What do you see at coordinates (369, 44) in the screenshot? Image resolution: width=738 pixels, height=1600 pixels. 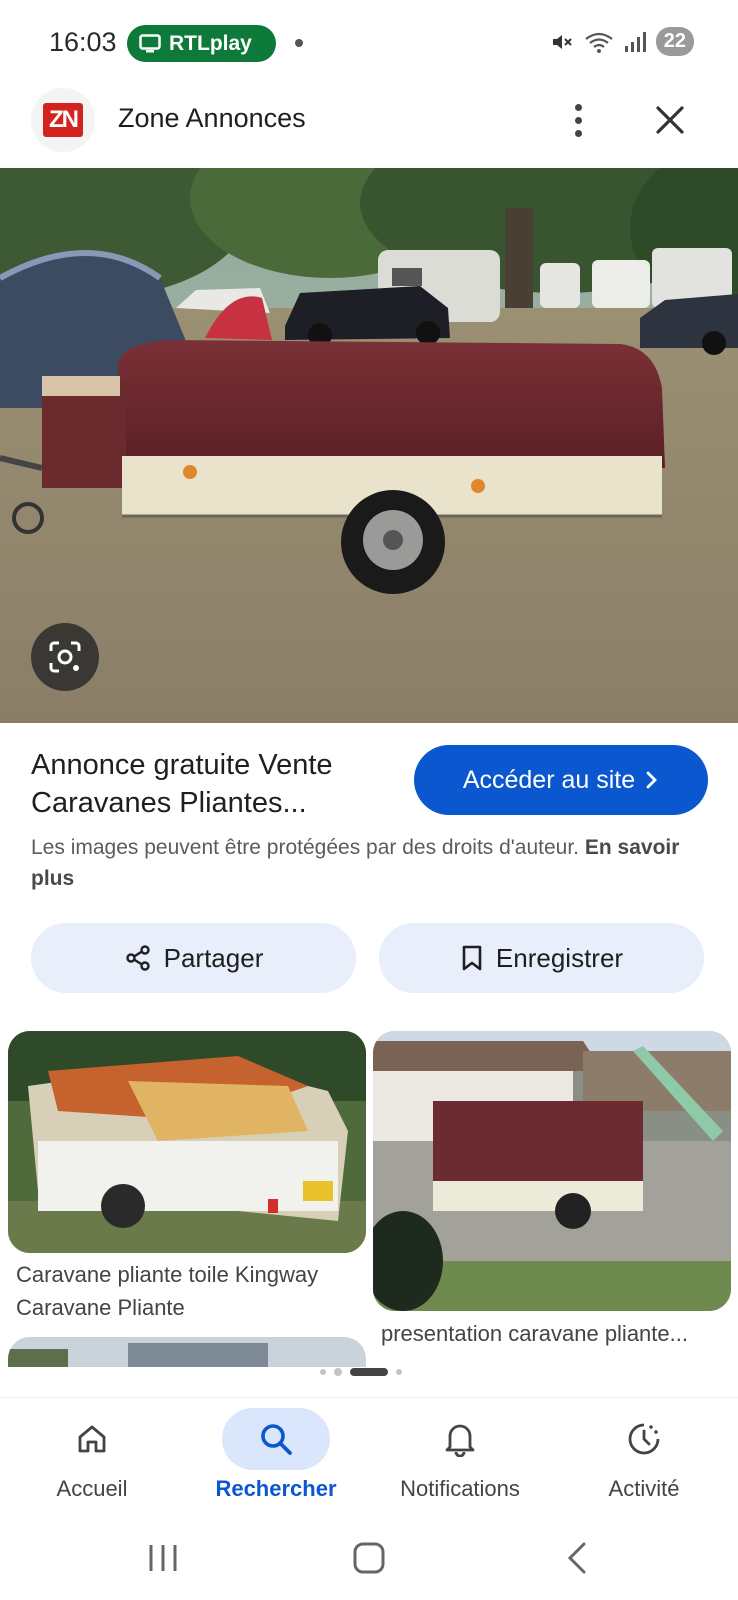 I see `status-bar: 16:03 RTLplay 22` at bounding box center [369, 44].